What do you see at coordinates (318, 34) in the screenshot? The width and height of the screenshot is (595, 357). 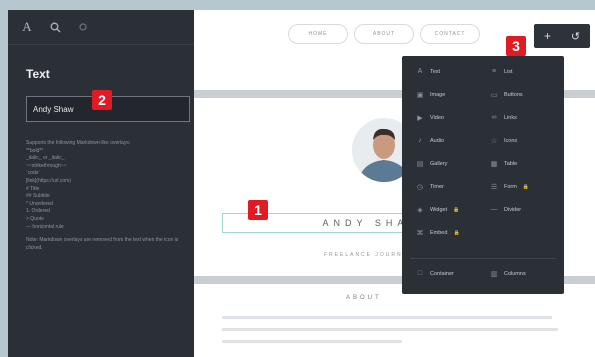 I see `nav-home: HOME` at bounding box center [318, 34].